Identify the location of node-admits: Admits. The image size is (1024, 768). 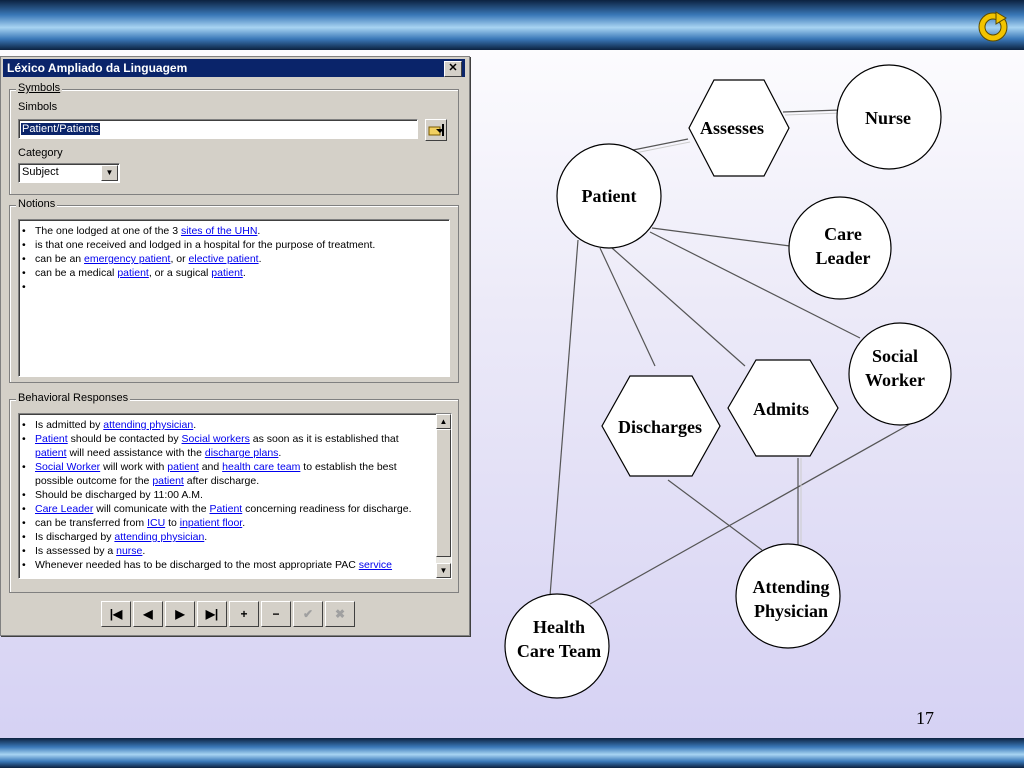
(783, 408).